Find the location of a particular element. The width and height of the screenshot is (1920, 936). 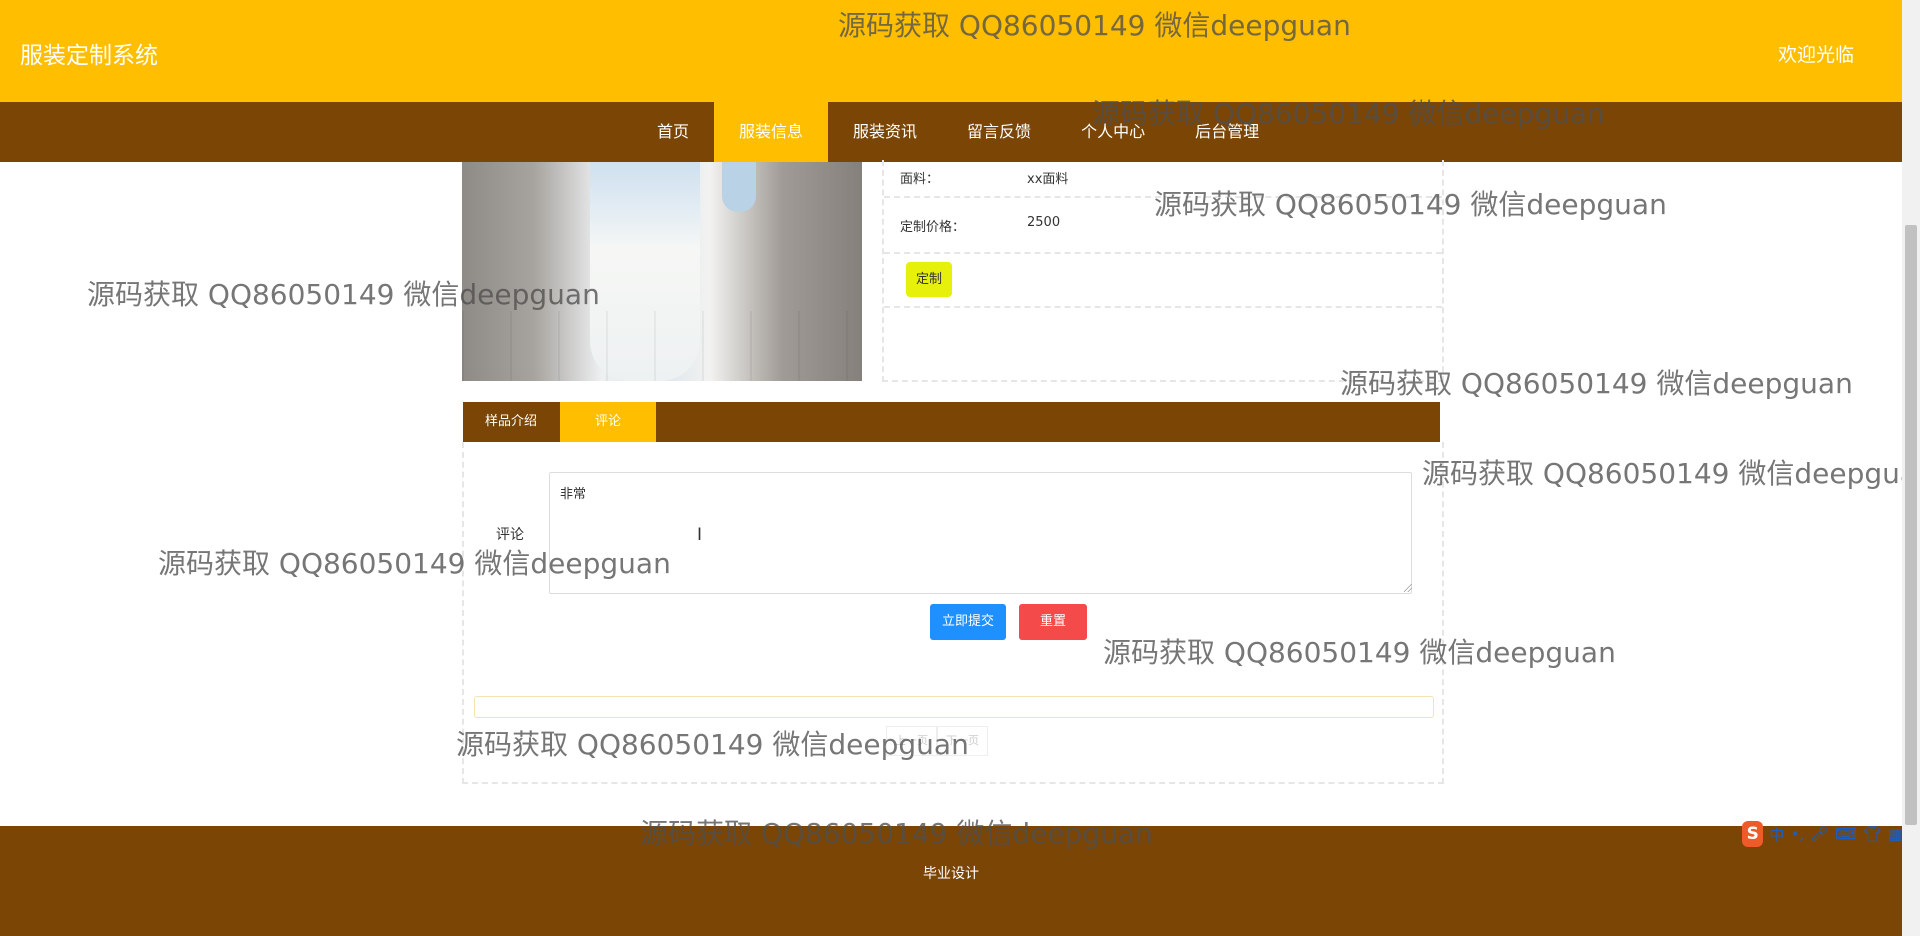

customize-button: 定制 is located at coordinates (929, 279).